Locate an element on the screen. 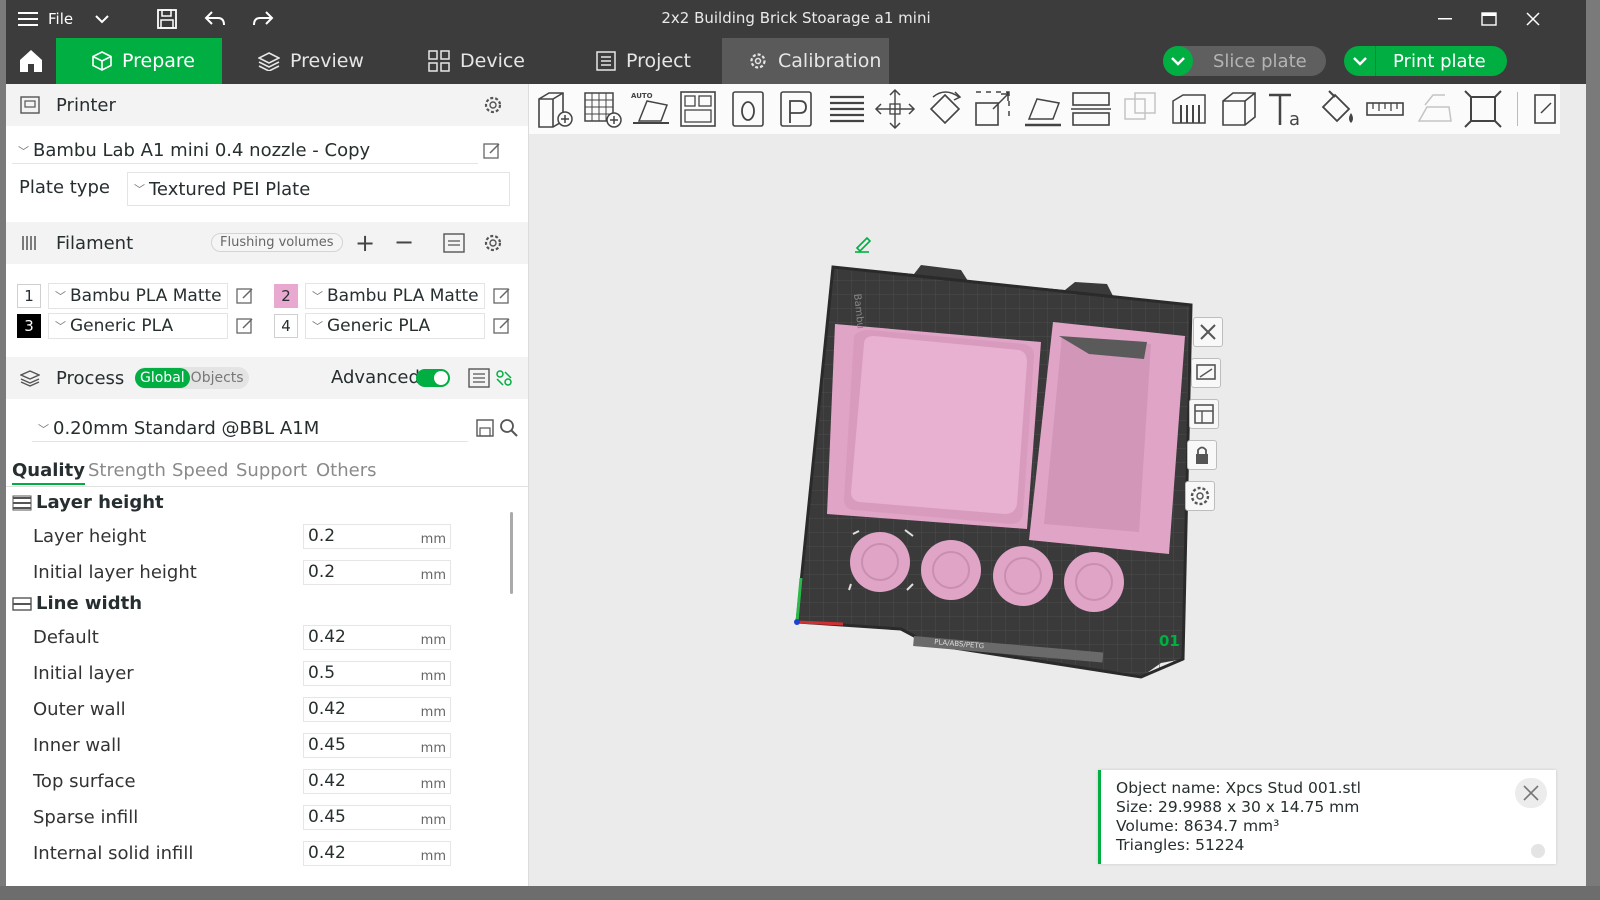 The width and height of the screenshot is (1600, 900). collapse-info-icon is located at coordinates (1538, 851).